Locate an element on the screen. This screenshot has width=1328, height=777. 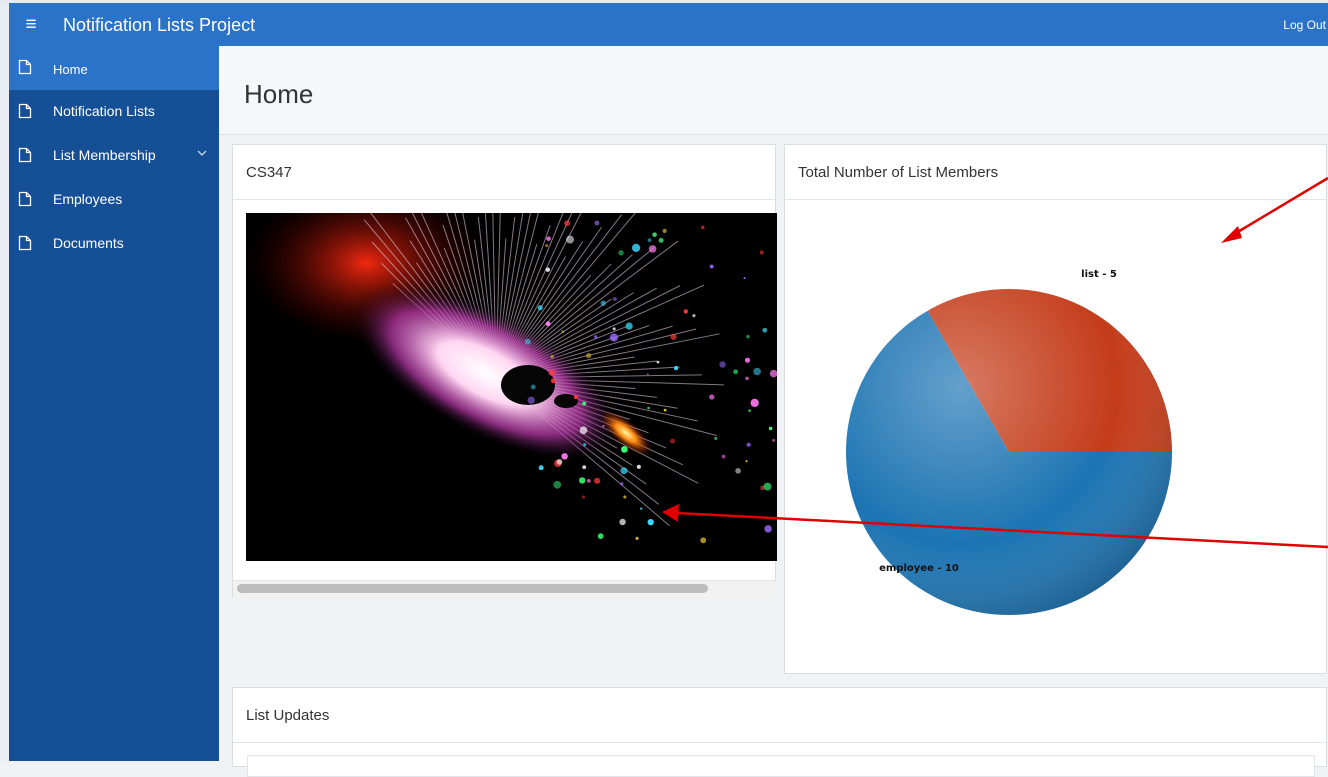
sidebar-item-label: Home is located at coordinates (70, 69).